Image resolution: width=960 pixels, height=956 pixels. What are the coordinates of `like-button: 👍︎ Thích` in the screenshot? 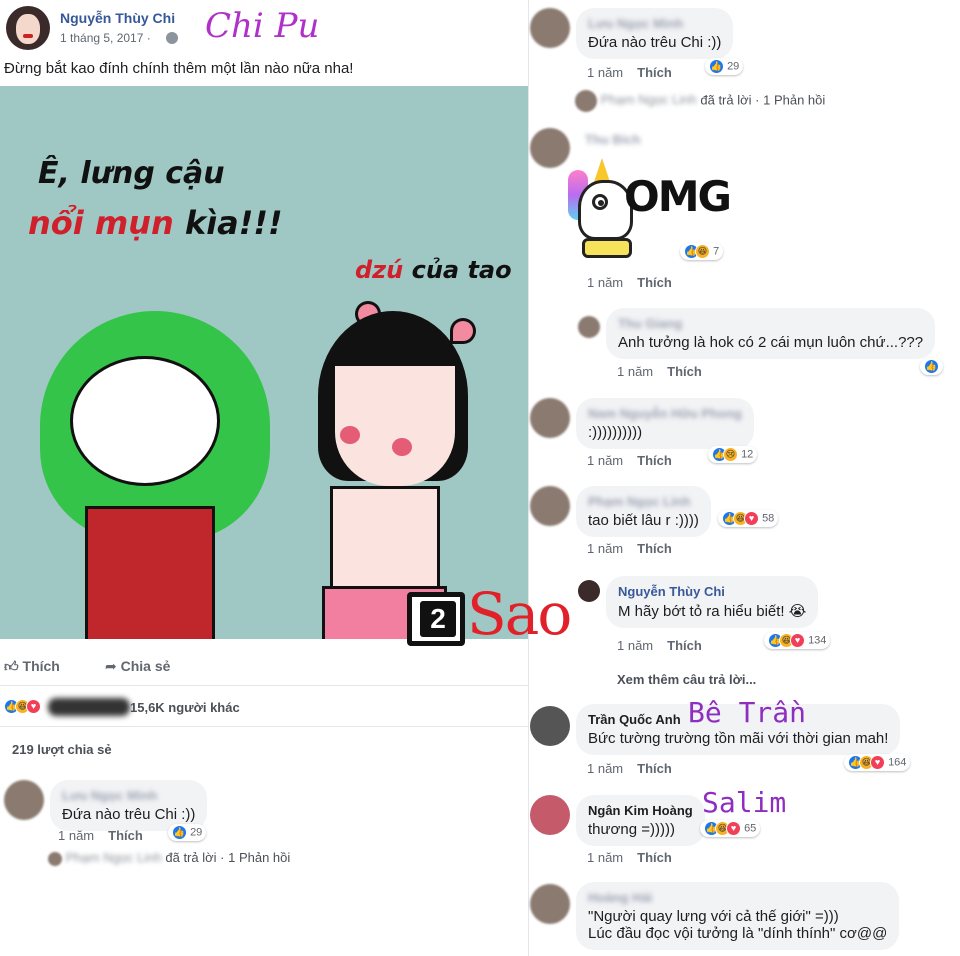 It's located at (32, 666).